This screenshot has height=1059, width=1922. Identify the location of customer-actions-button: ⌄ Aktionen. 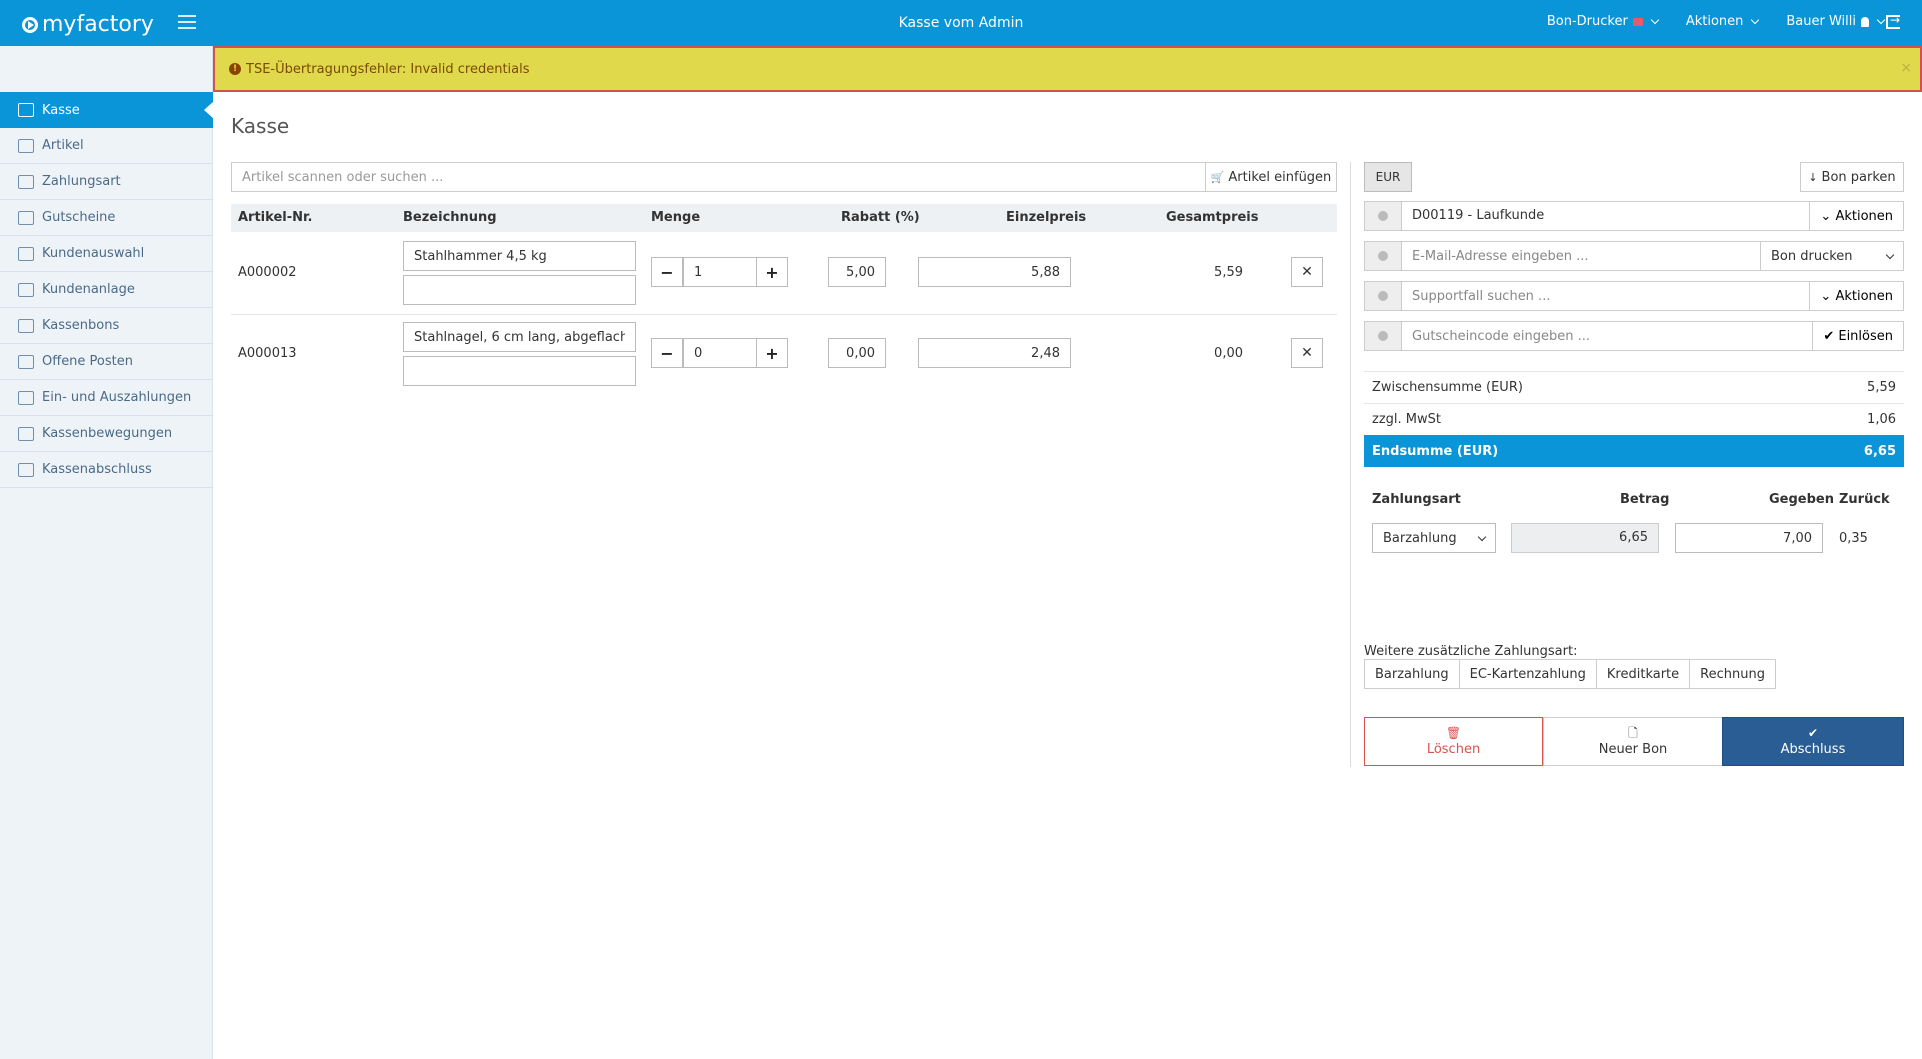
(1857, 216).